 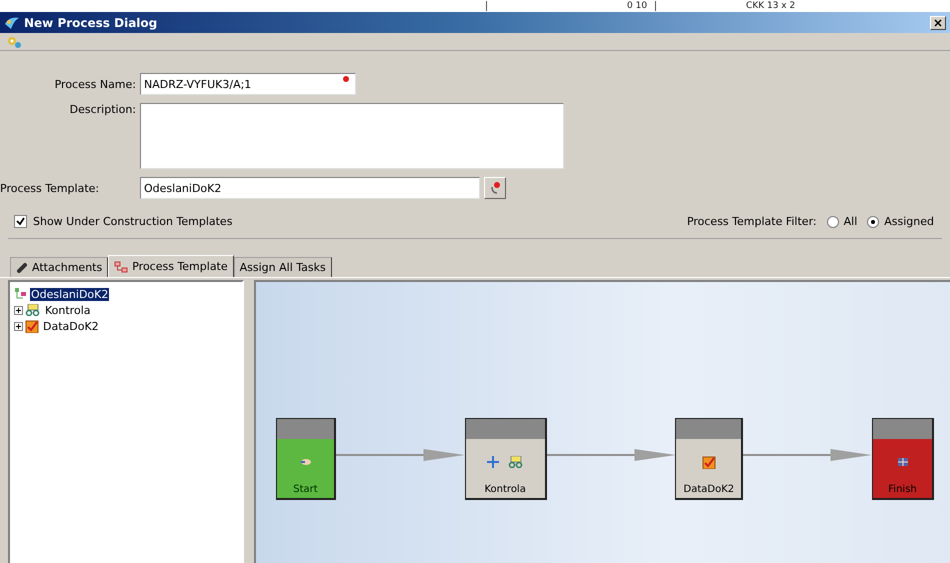 What do you see at coordinates (71, 326) in the screenshot?
I see `tree-item: DataDoK2` at bounding box center [71, 326].